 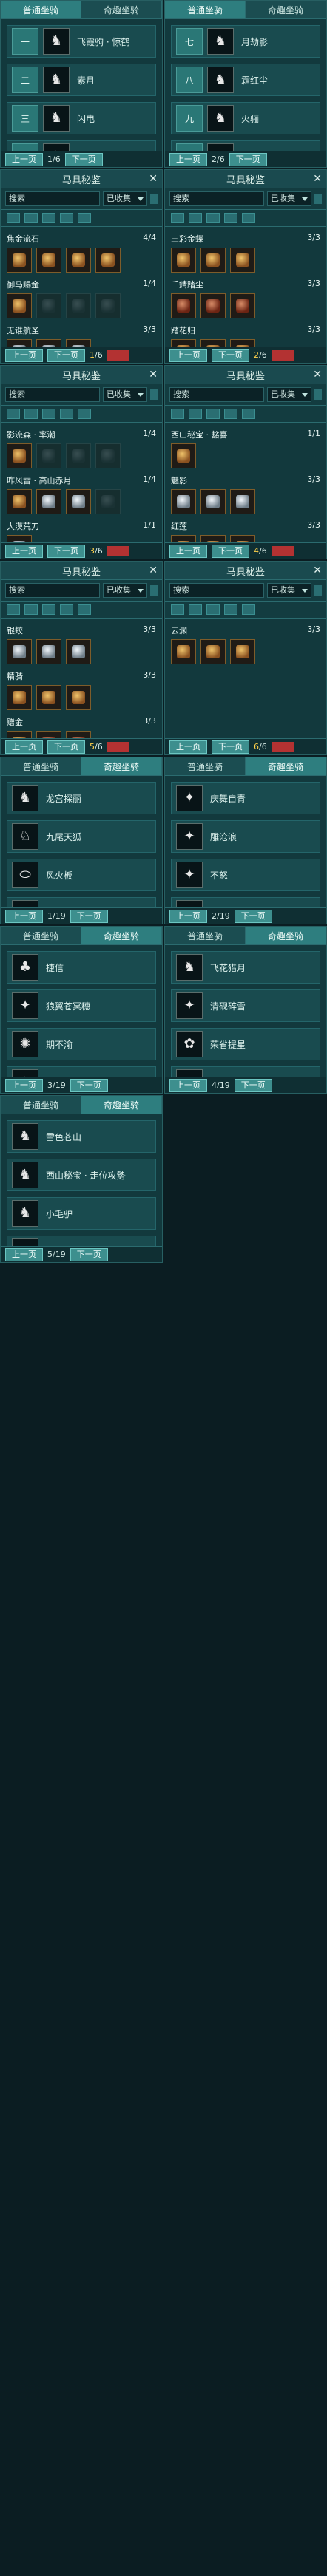 I want to click on mount-slot-row: 九 ♞ 火骊, so click(x=246, y=118).